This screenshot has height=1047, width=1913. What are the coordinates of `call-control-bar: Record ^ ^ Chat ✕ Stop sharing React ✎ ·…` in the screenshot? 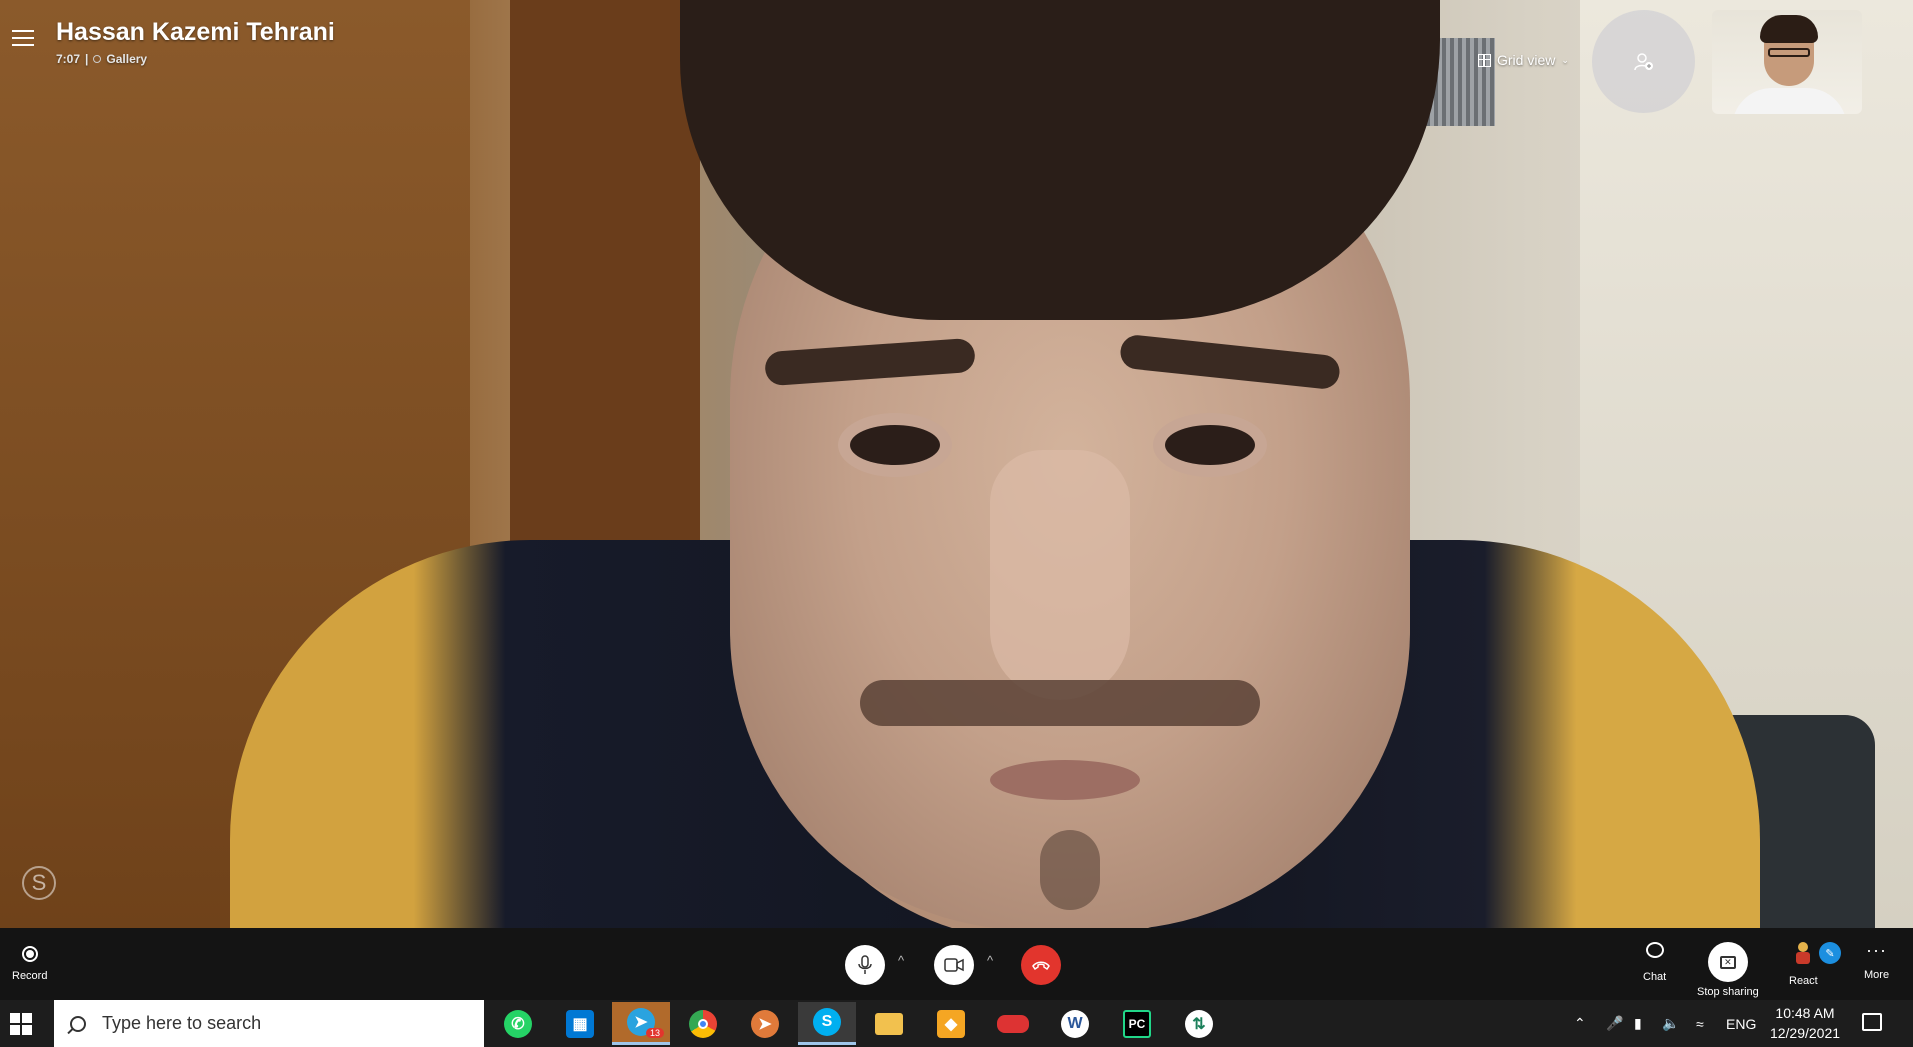 It's located at (956, 964).